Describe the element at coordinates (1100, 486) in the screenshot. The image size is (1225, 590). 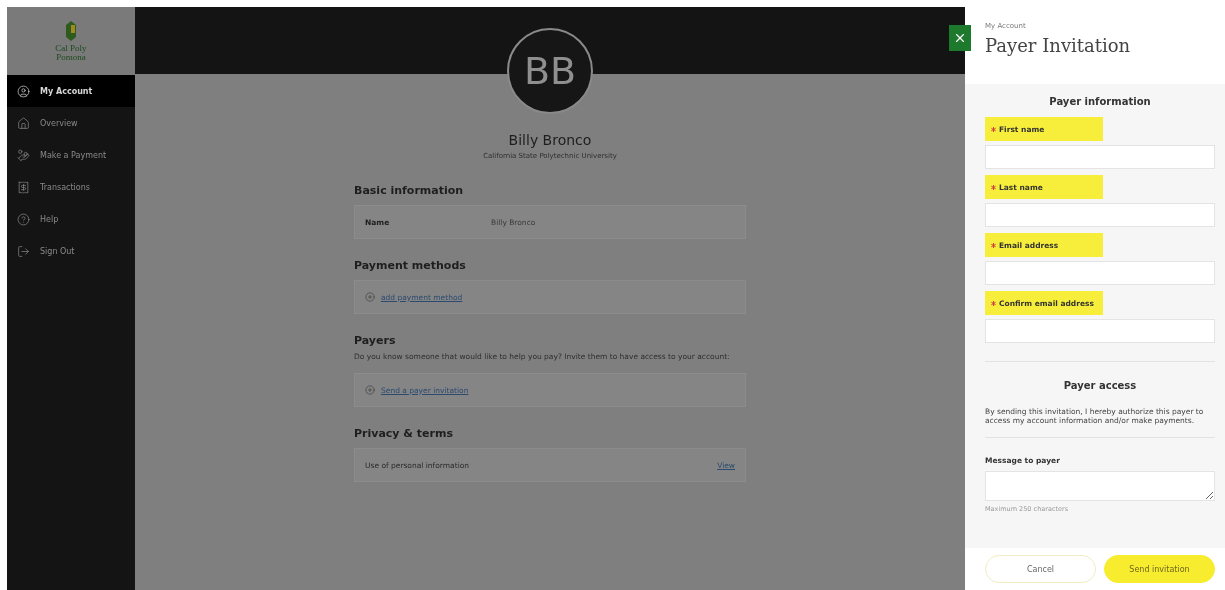
I see `message-field` at that location.